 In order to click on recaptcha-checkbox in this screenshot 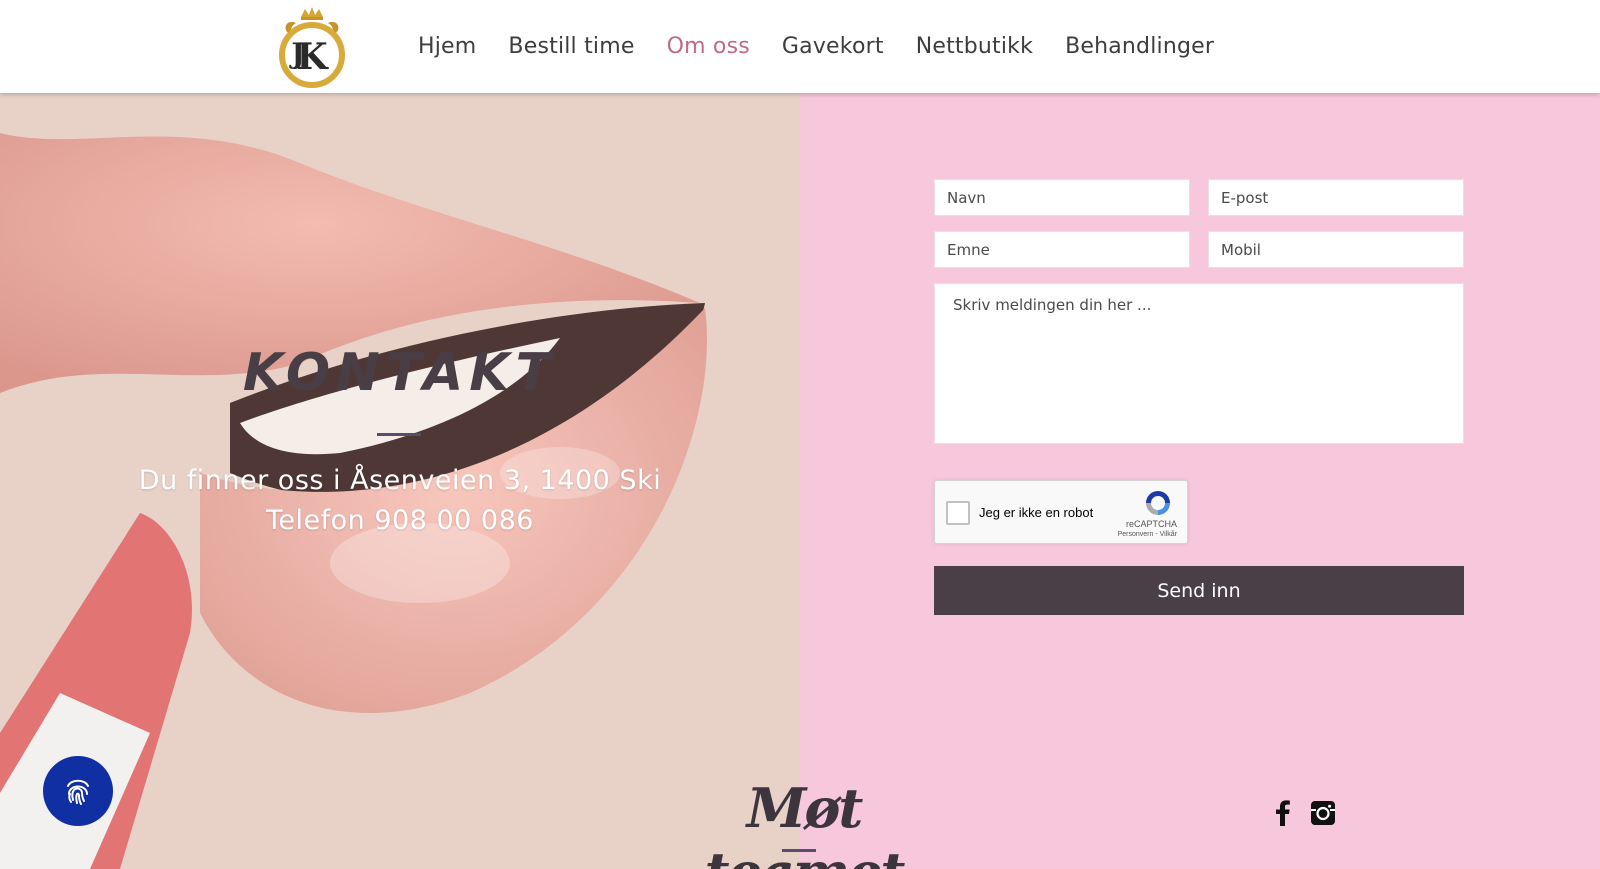, I will do `click(958, 513)`.